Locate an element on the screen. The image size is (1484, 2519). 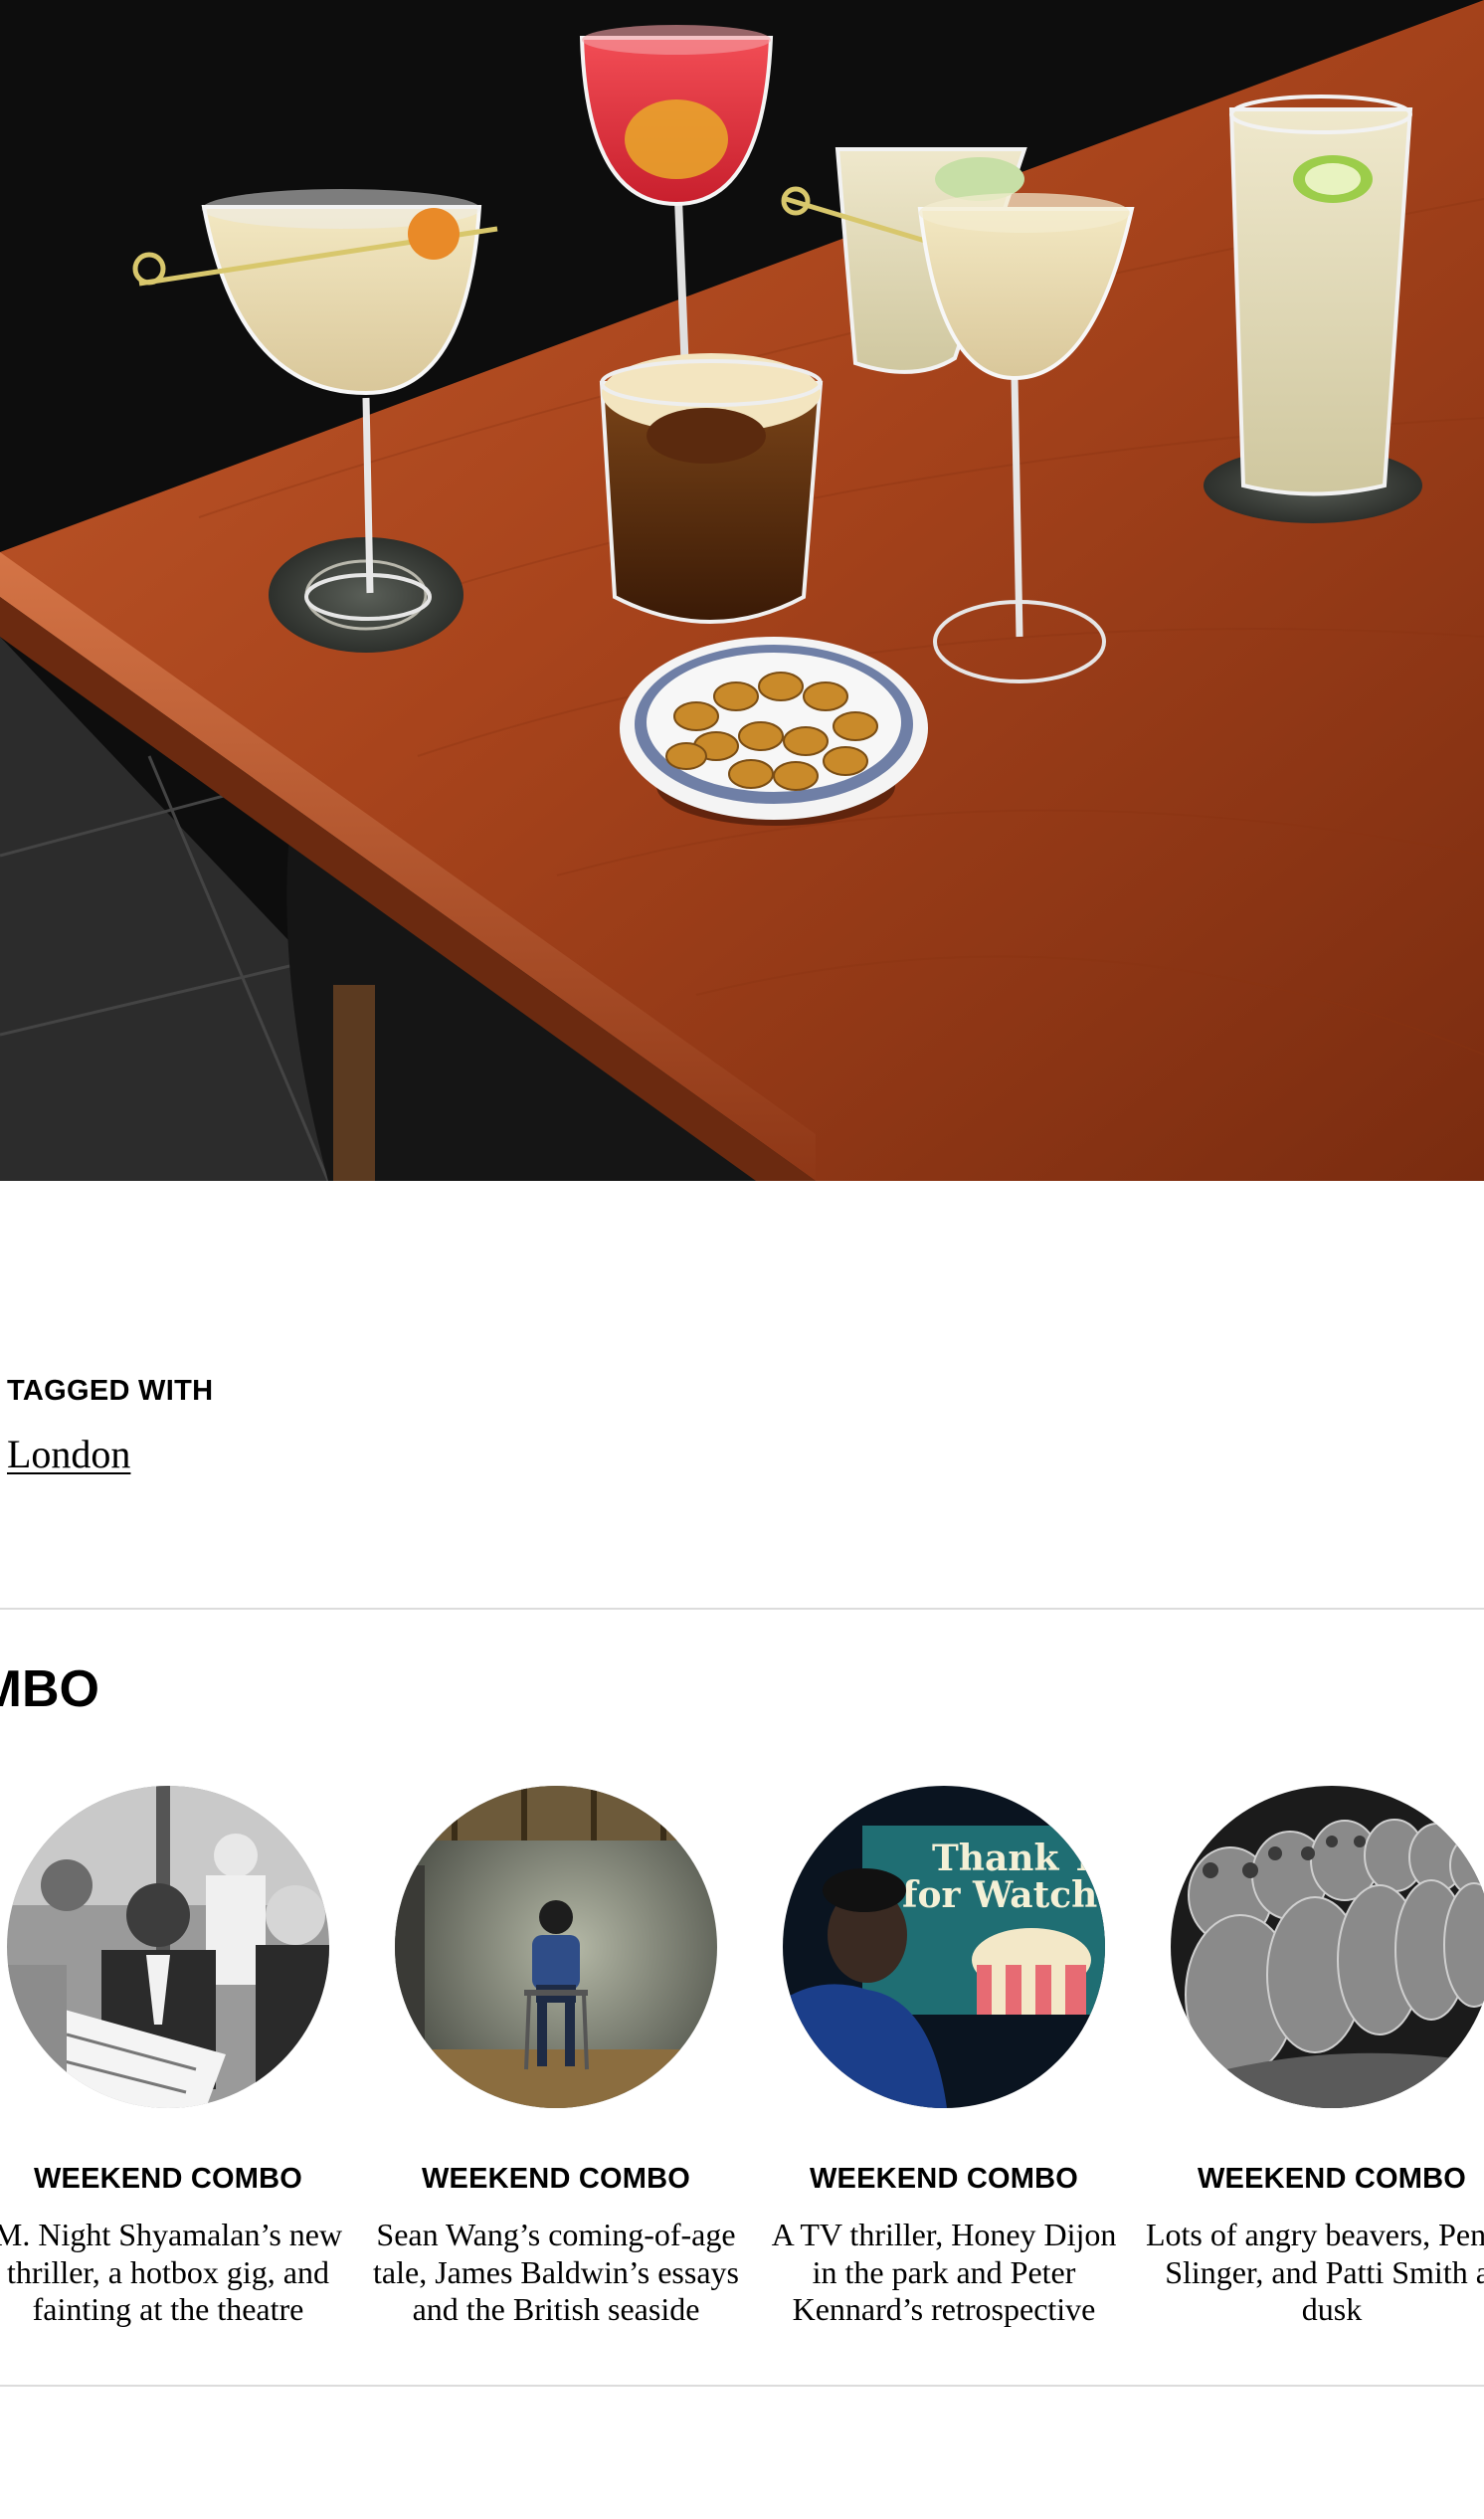
man-before-thank-you-screen-photo: Thank Y for Watch is located at coordinates (944, 1947).